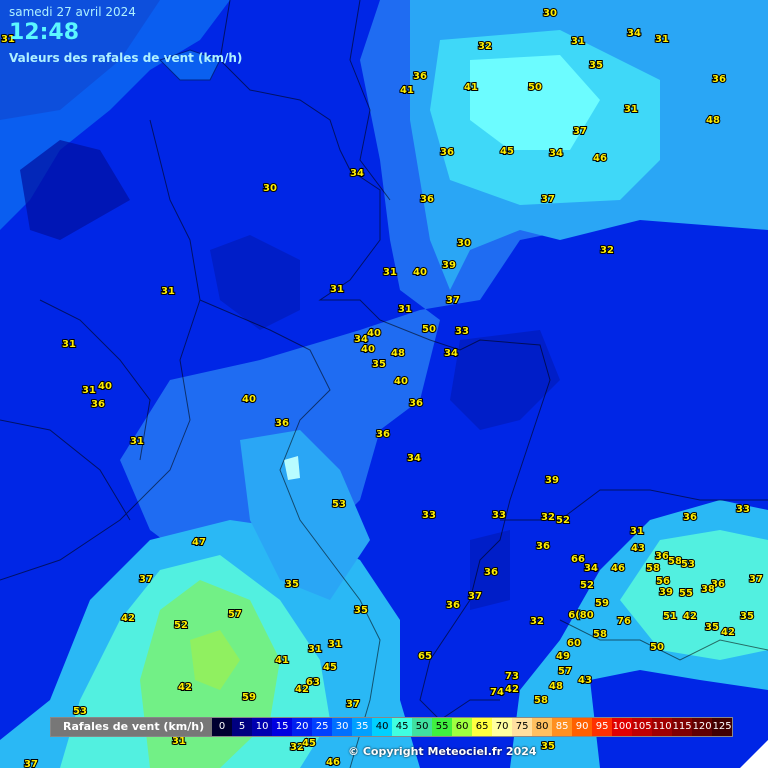 Image resolution: width=768 pixels, height=768 pixels. Describe the element at coordinates (582, 727) in the screenshot. I see `legend-cell: 90` at that location.